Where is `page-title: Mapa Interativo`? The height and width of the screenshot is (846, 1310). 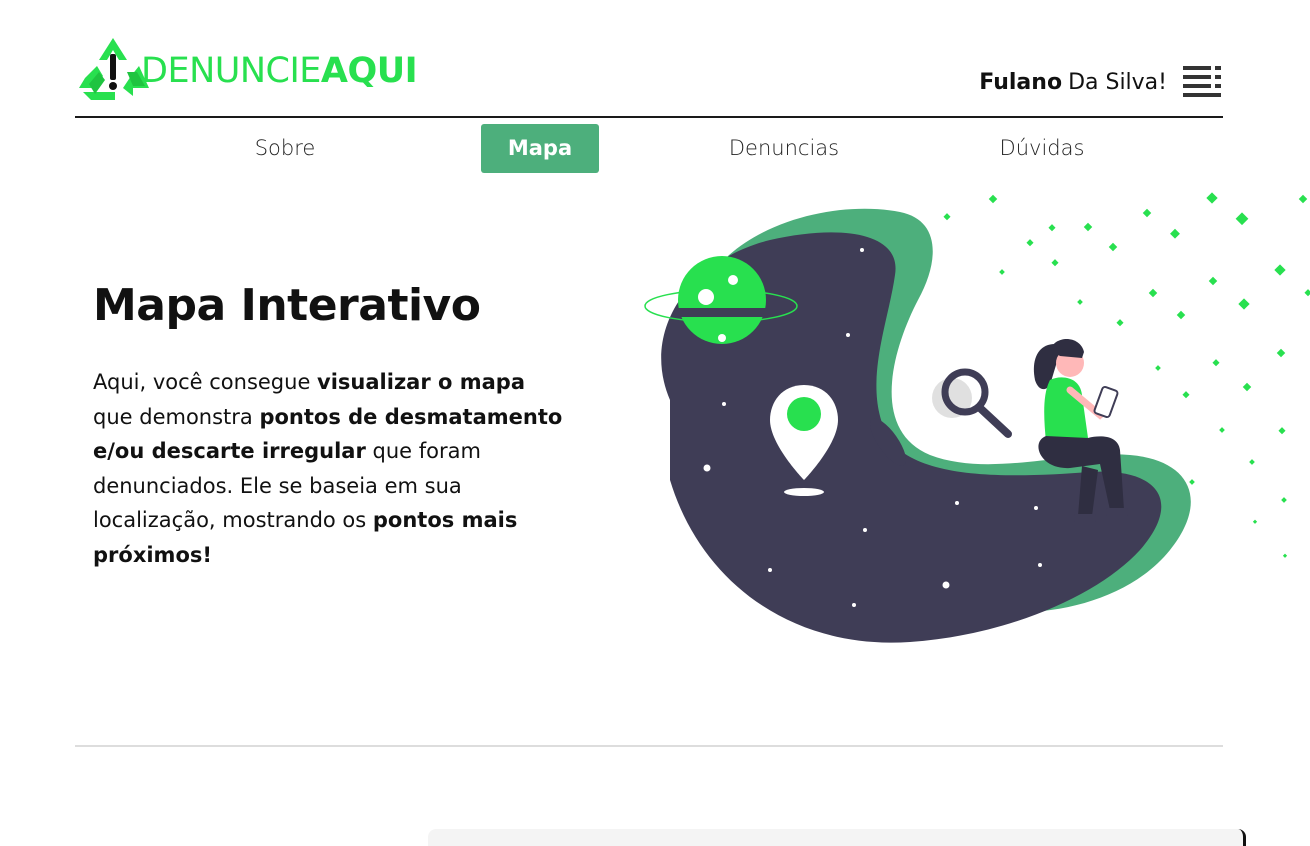
page-title: Mapa Interativo is located at coordinates (287, 305).